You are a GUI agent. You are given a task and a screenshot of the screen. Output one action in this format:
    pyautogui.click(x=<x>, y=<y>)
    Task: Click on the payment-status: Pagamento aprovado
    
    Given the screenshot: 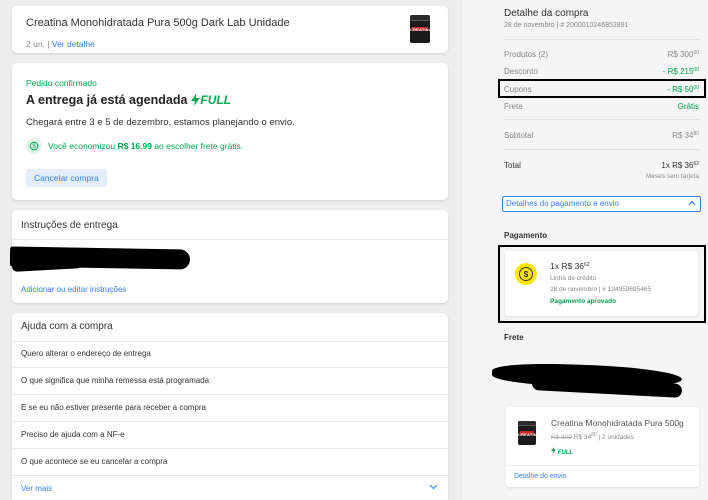 What is the action you would take?
    pyautogui.click(x=583, y=301)
    